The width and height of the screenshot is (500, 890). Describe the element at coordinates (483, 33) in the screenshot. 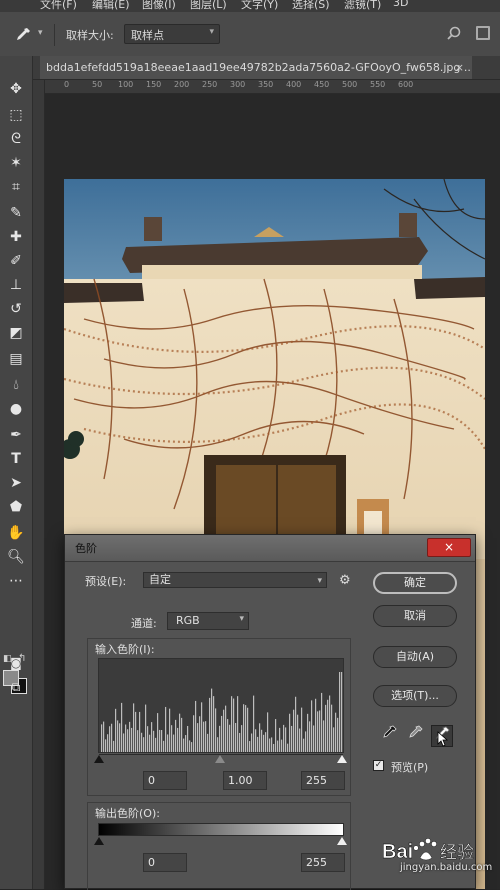

I see `workspace-icon` at that location.